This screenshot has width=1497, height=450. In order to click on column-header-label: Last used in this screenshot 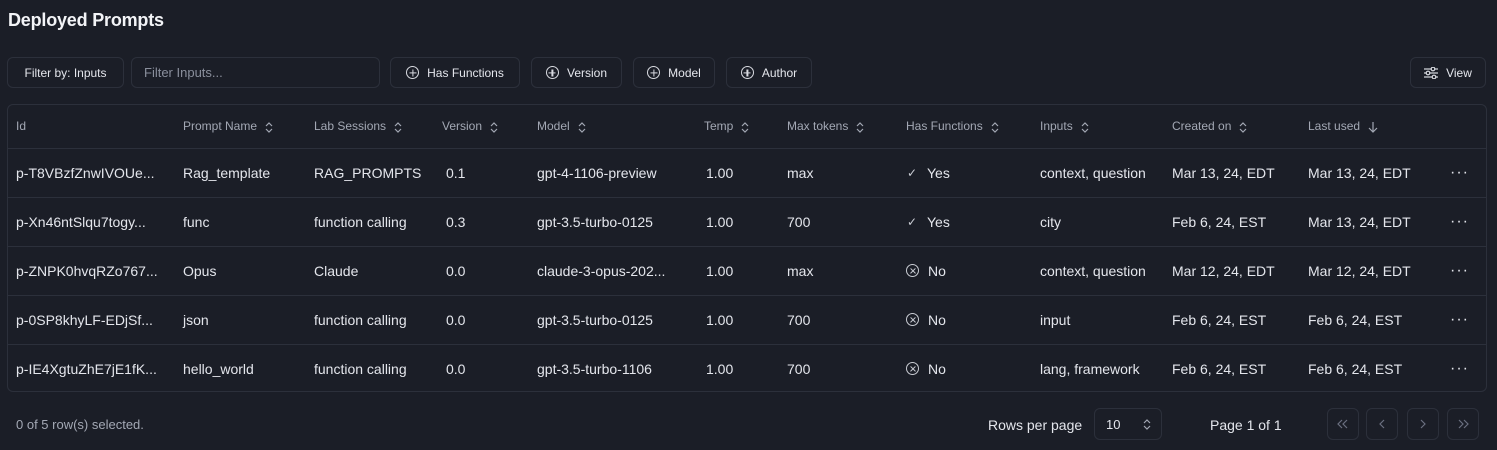, I will do `click(1334, 126)`.